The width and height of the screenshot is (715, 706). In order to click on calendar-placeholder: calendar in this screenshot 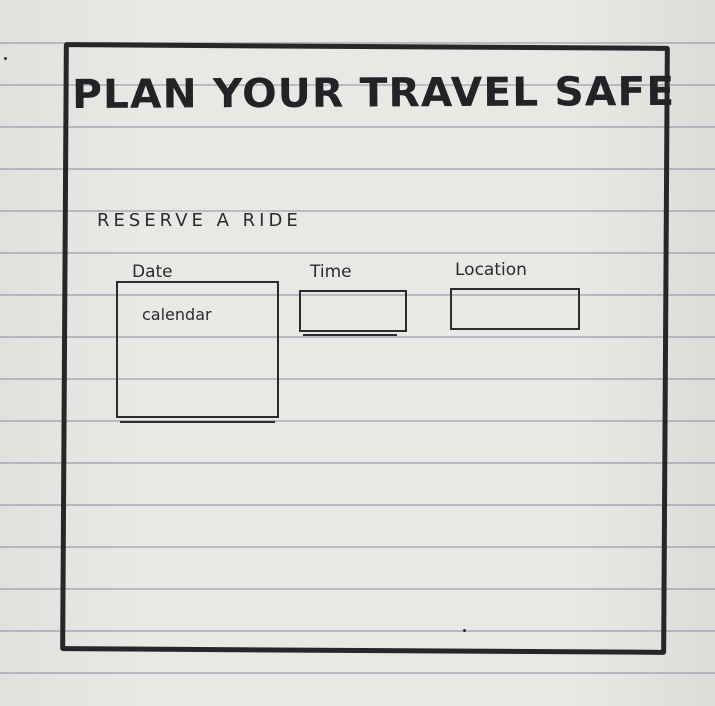, I will do `click(177, 314)`.